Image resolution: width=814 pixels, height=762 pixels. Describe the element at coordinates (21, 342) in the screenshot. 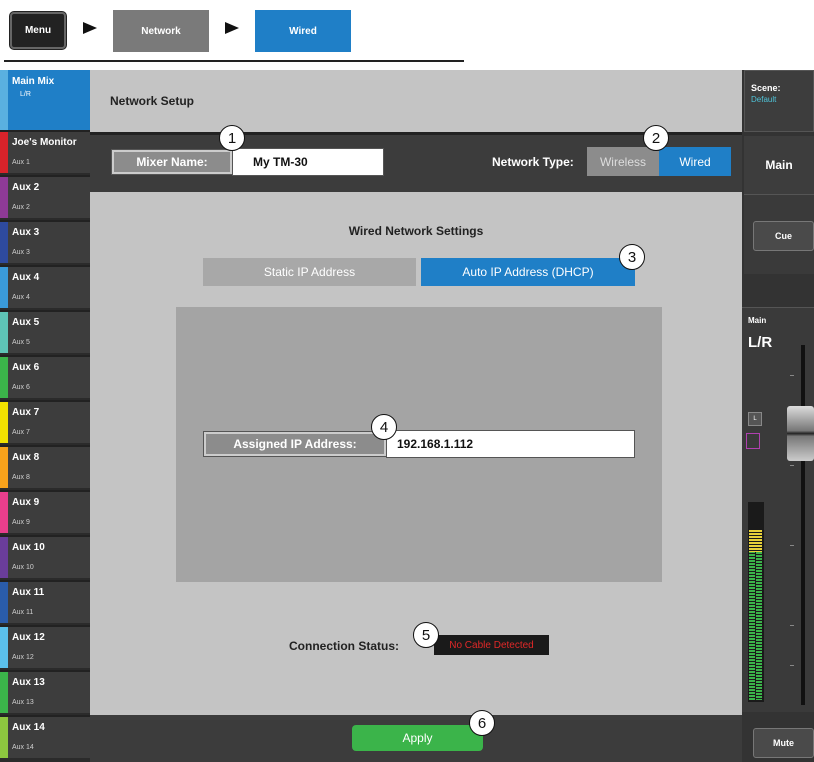

I see `mix-sub: Aux 5` at that location.